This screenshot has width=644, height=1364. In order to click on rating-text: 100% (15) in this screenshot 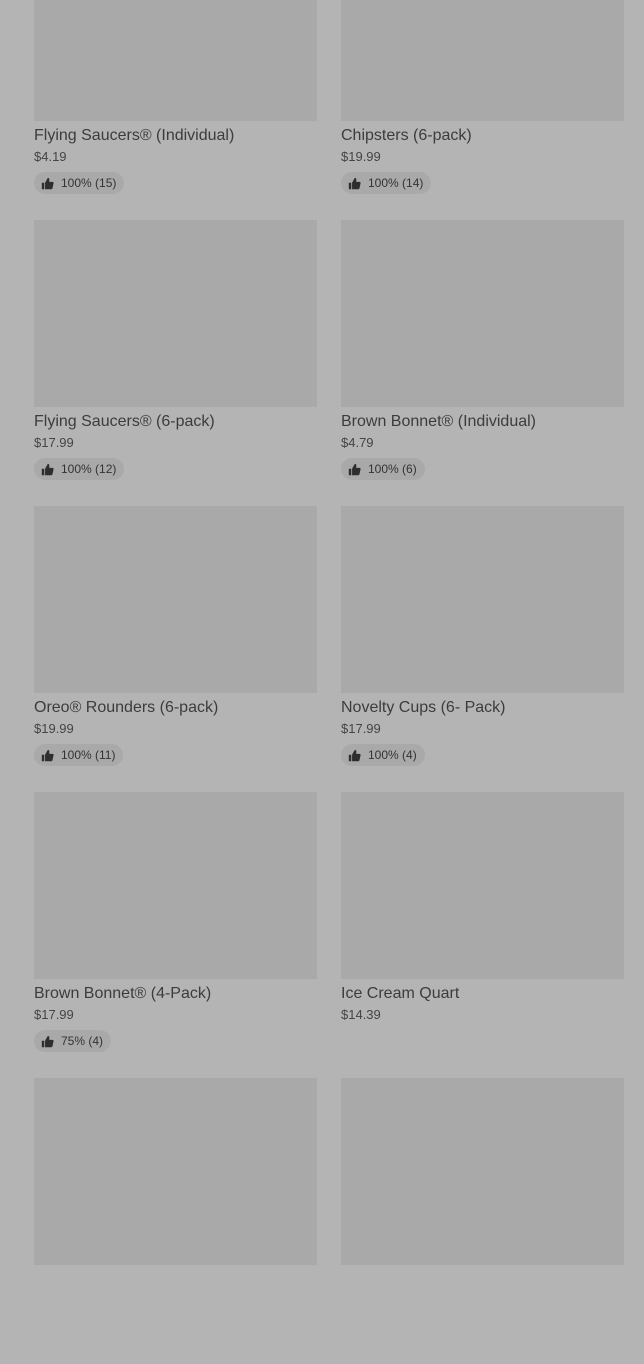, I will do `click(89, 183)`.